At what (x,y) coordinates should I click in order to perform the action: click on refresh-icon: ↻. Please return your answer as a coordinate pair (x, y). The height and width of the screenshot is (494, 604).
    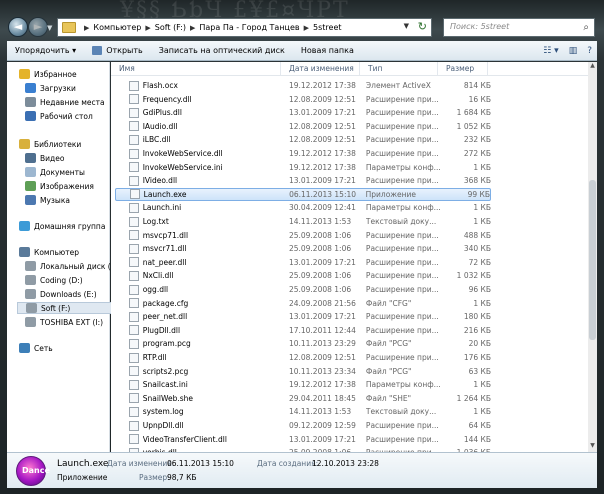
    Looking at the image, I should click on (422, 26).